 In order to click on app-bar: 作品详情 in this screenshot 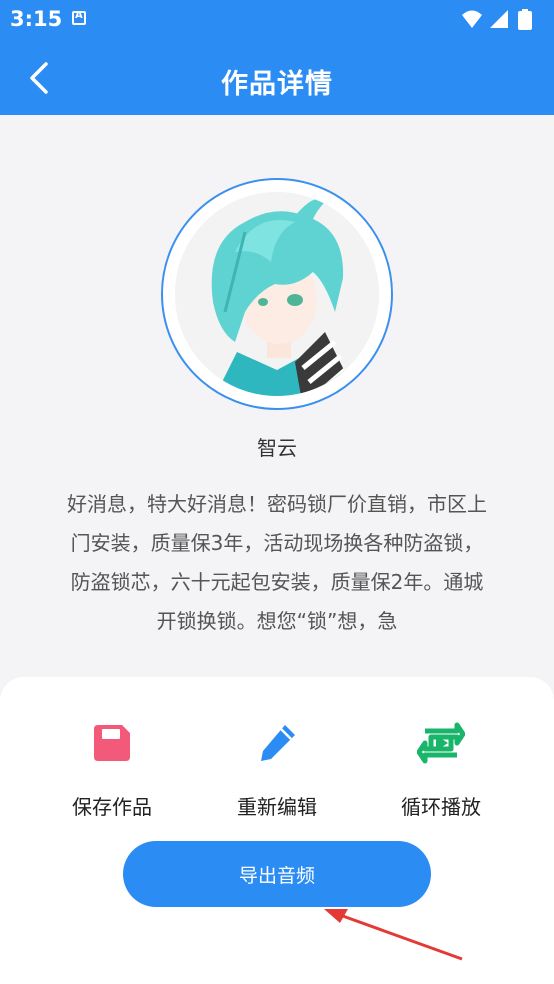, I will do `click(277, 77)`.